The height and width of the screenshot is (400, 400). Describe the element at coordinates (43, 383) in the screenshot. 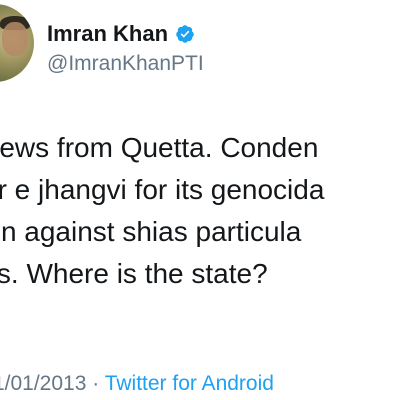

I see `tweet-date: 11/01/2013` at that location.